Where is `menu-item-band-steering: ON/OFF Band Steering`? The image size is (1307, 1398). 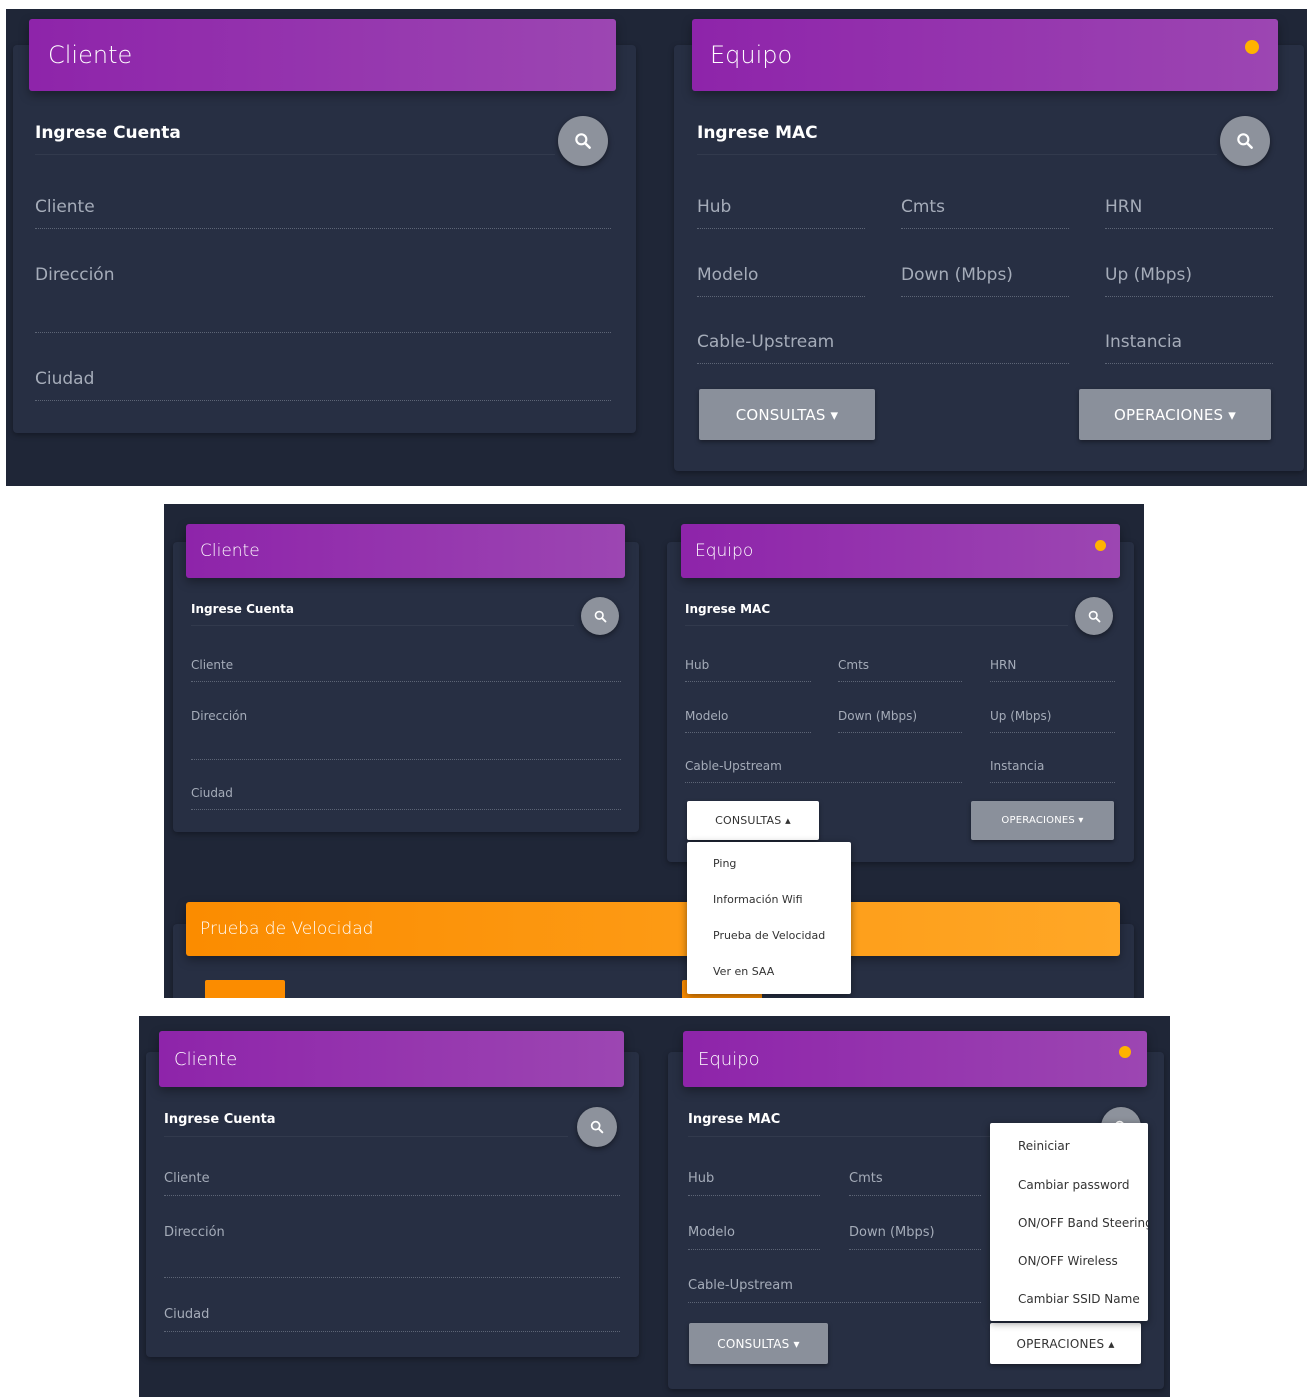
menu-item-band-steering: ON/OFF Band Steering is located at coordinates (1069, 1223).